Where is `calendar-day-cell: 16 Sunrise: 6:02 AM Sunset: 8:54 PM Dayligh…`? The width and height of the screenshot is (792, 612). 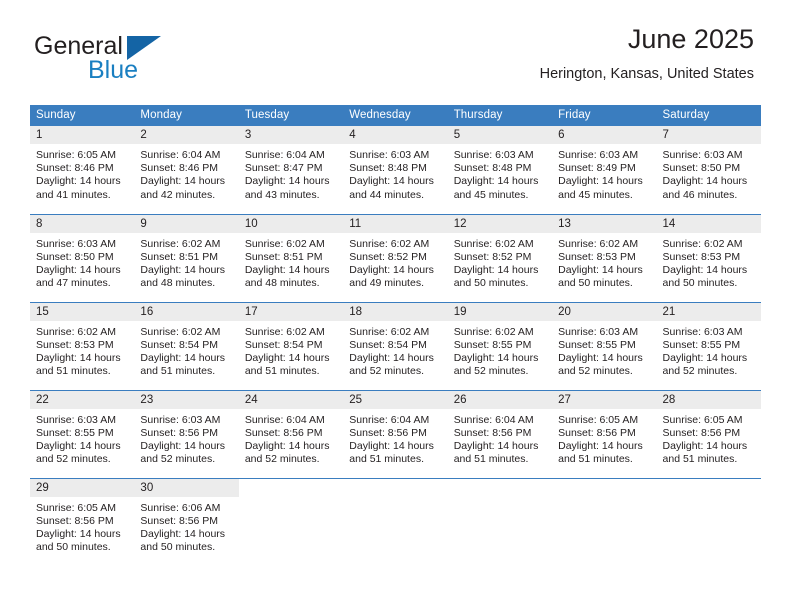 calendar-day-cell: 16 Sunrise: 6:02 AM Sunset: 8:54 PM Dayligh… is located at coordinates (186, 345).